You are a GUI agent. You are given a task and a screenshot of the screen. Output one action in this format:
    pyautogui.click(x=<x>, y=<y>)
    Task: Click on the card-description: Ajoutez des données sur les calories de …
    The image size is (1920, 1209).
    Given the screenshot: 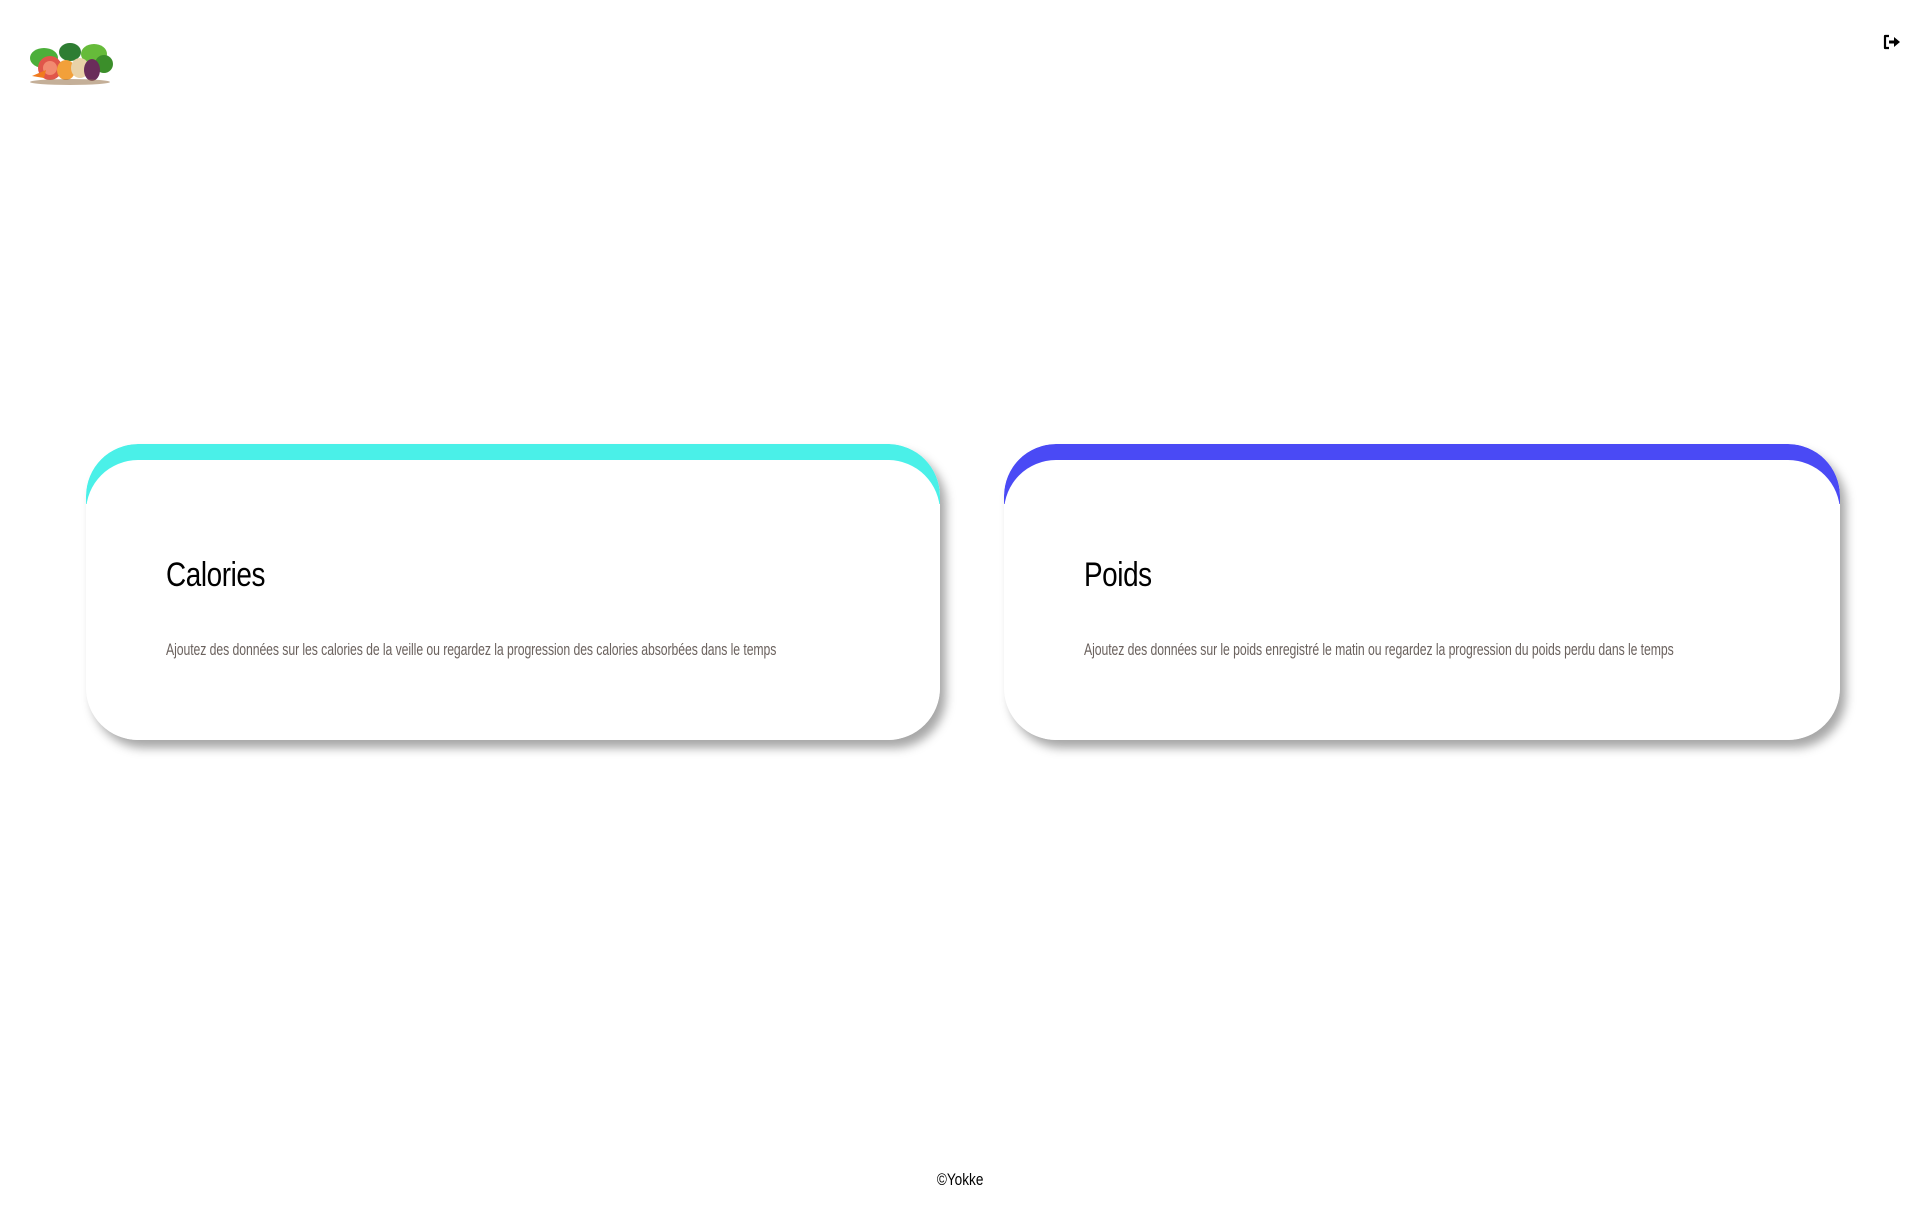 What is the action you would take?
    pyautogui.click(x=471, y=649)
    